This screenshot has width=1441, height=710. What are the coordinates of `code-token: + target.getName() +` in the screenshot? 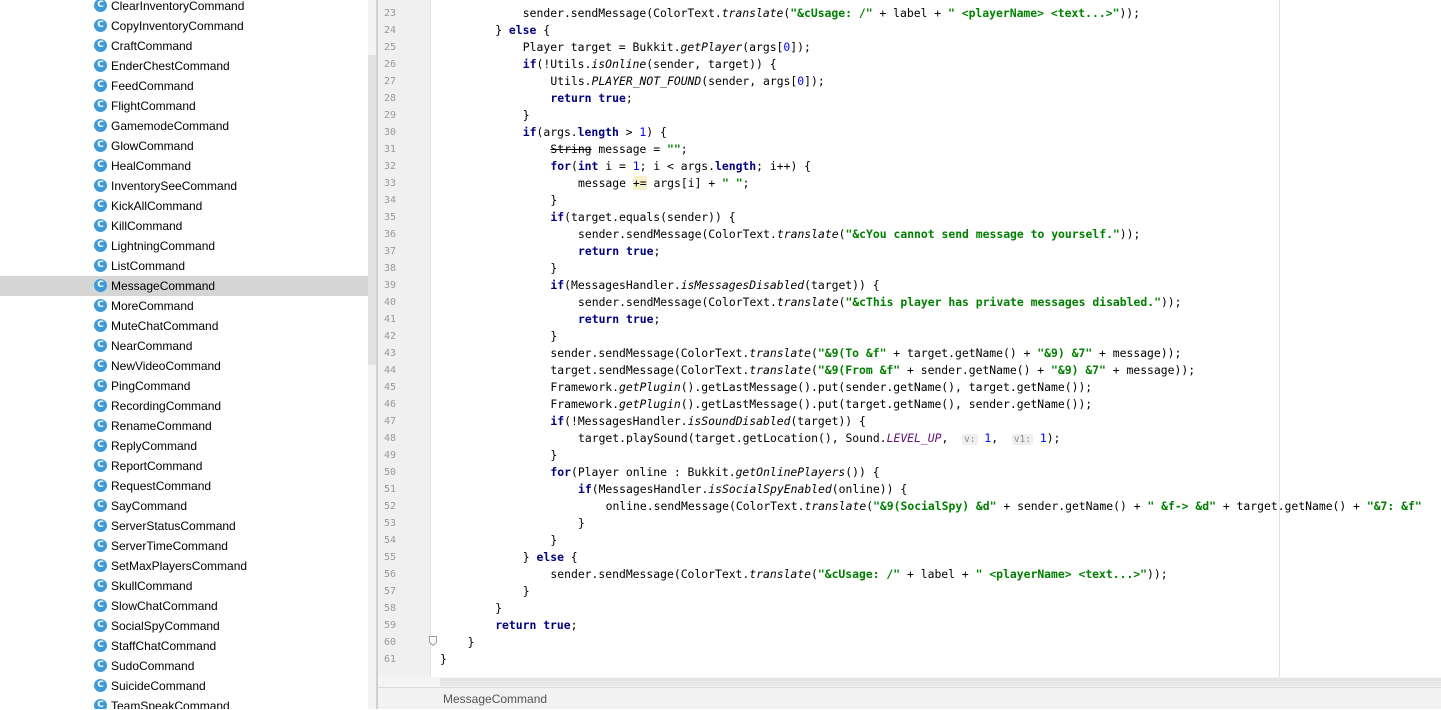 It's located at (1291, 506).